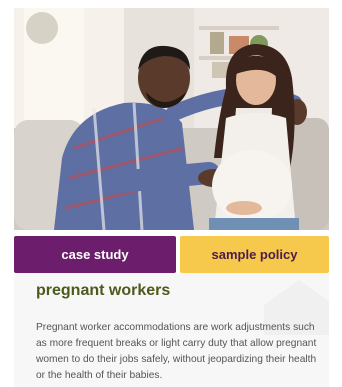 The width and height of the screenshot is (342, 387). I want to click on sample-policy-button: sample policy, so click(254, 254).